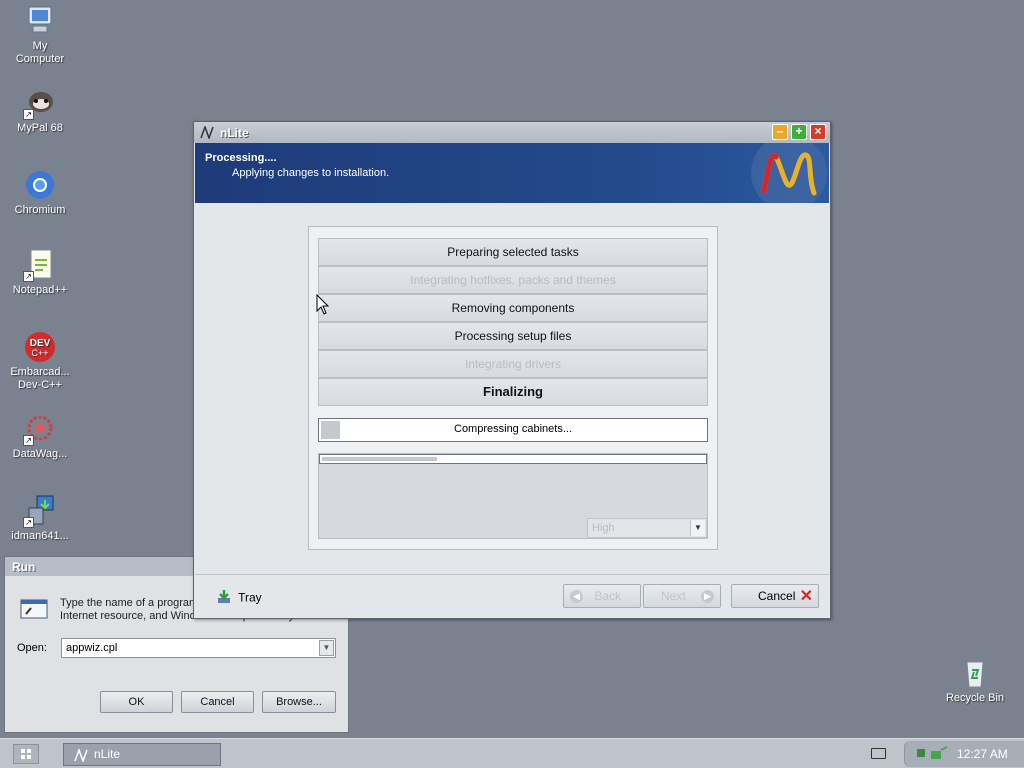 The height and width of the screenshot is (768, 1024). I want to click on desktop-icon-label: Recycle Bin, so click(975, 698).